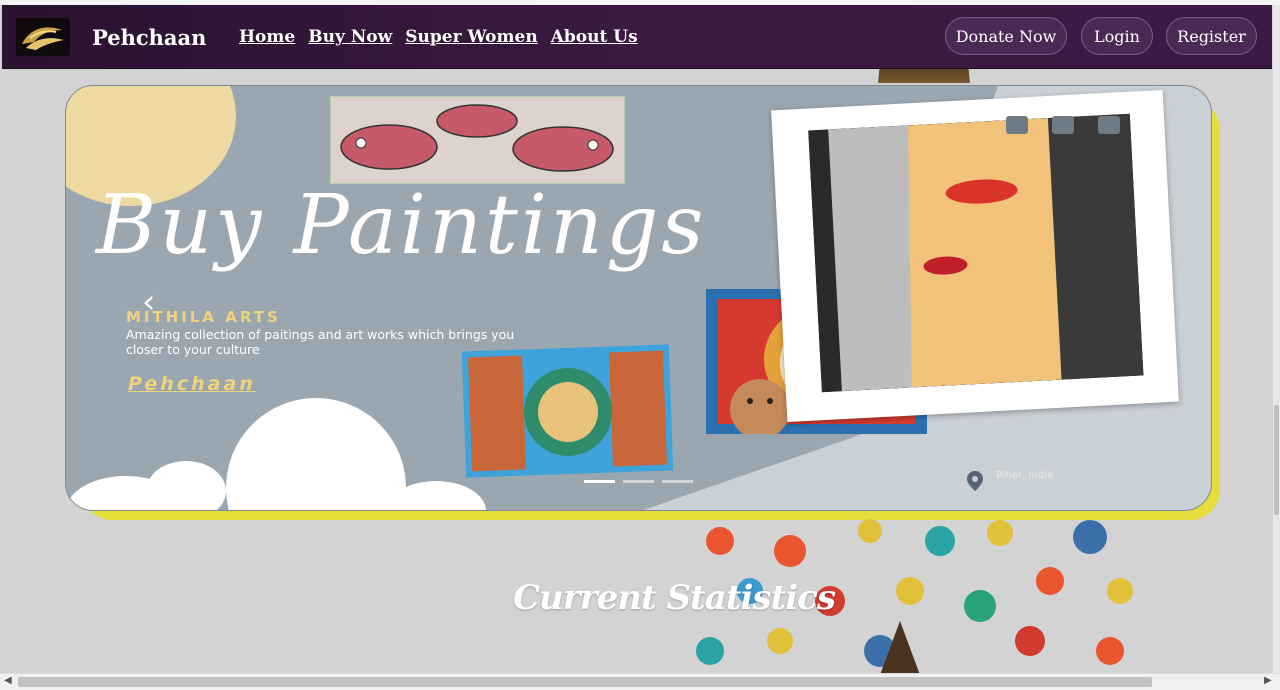 The height and width of the screenshot is (690, 1280). I want to click on horizontal-scrollbar: ◀ ▶, so click(640, 681).